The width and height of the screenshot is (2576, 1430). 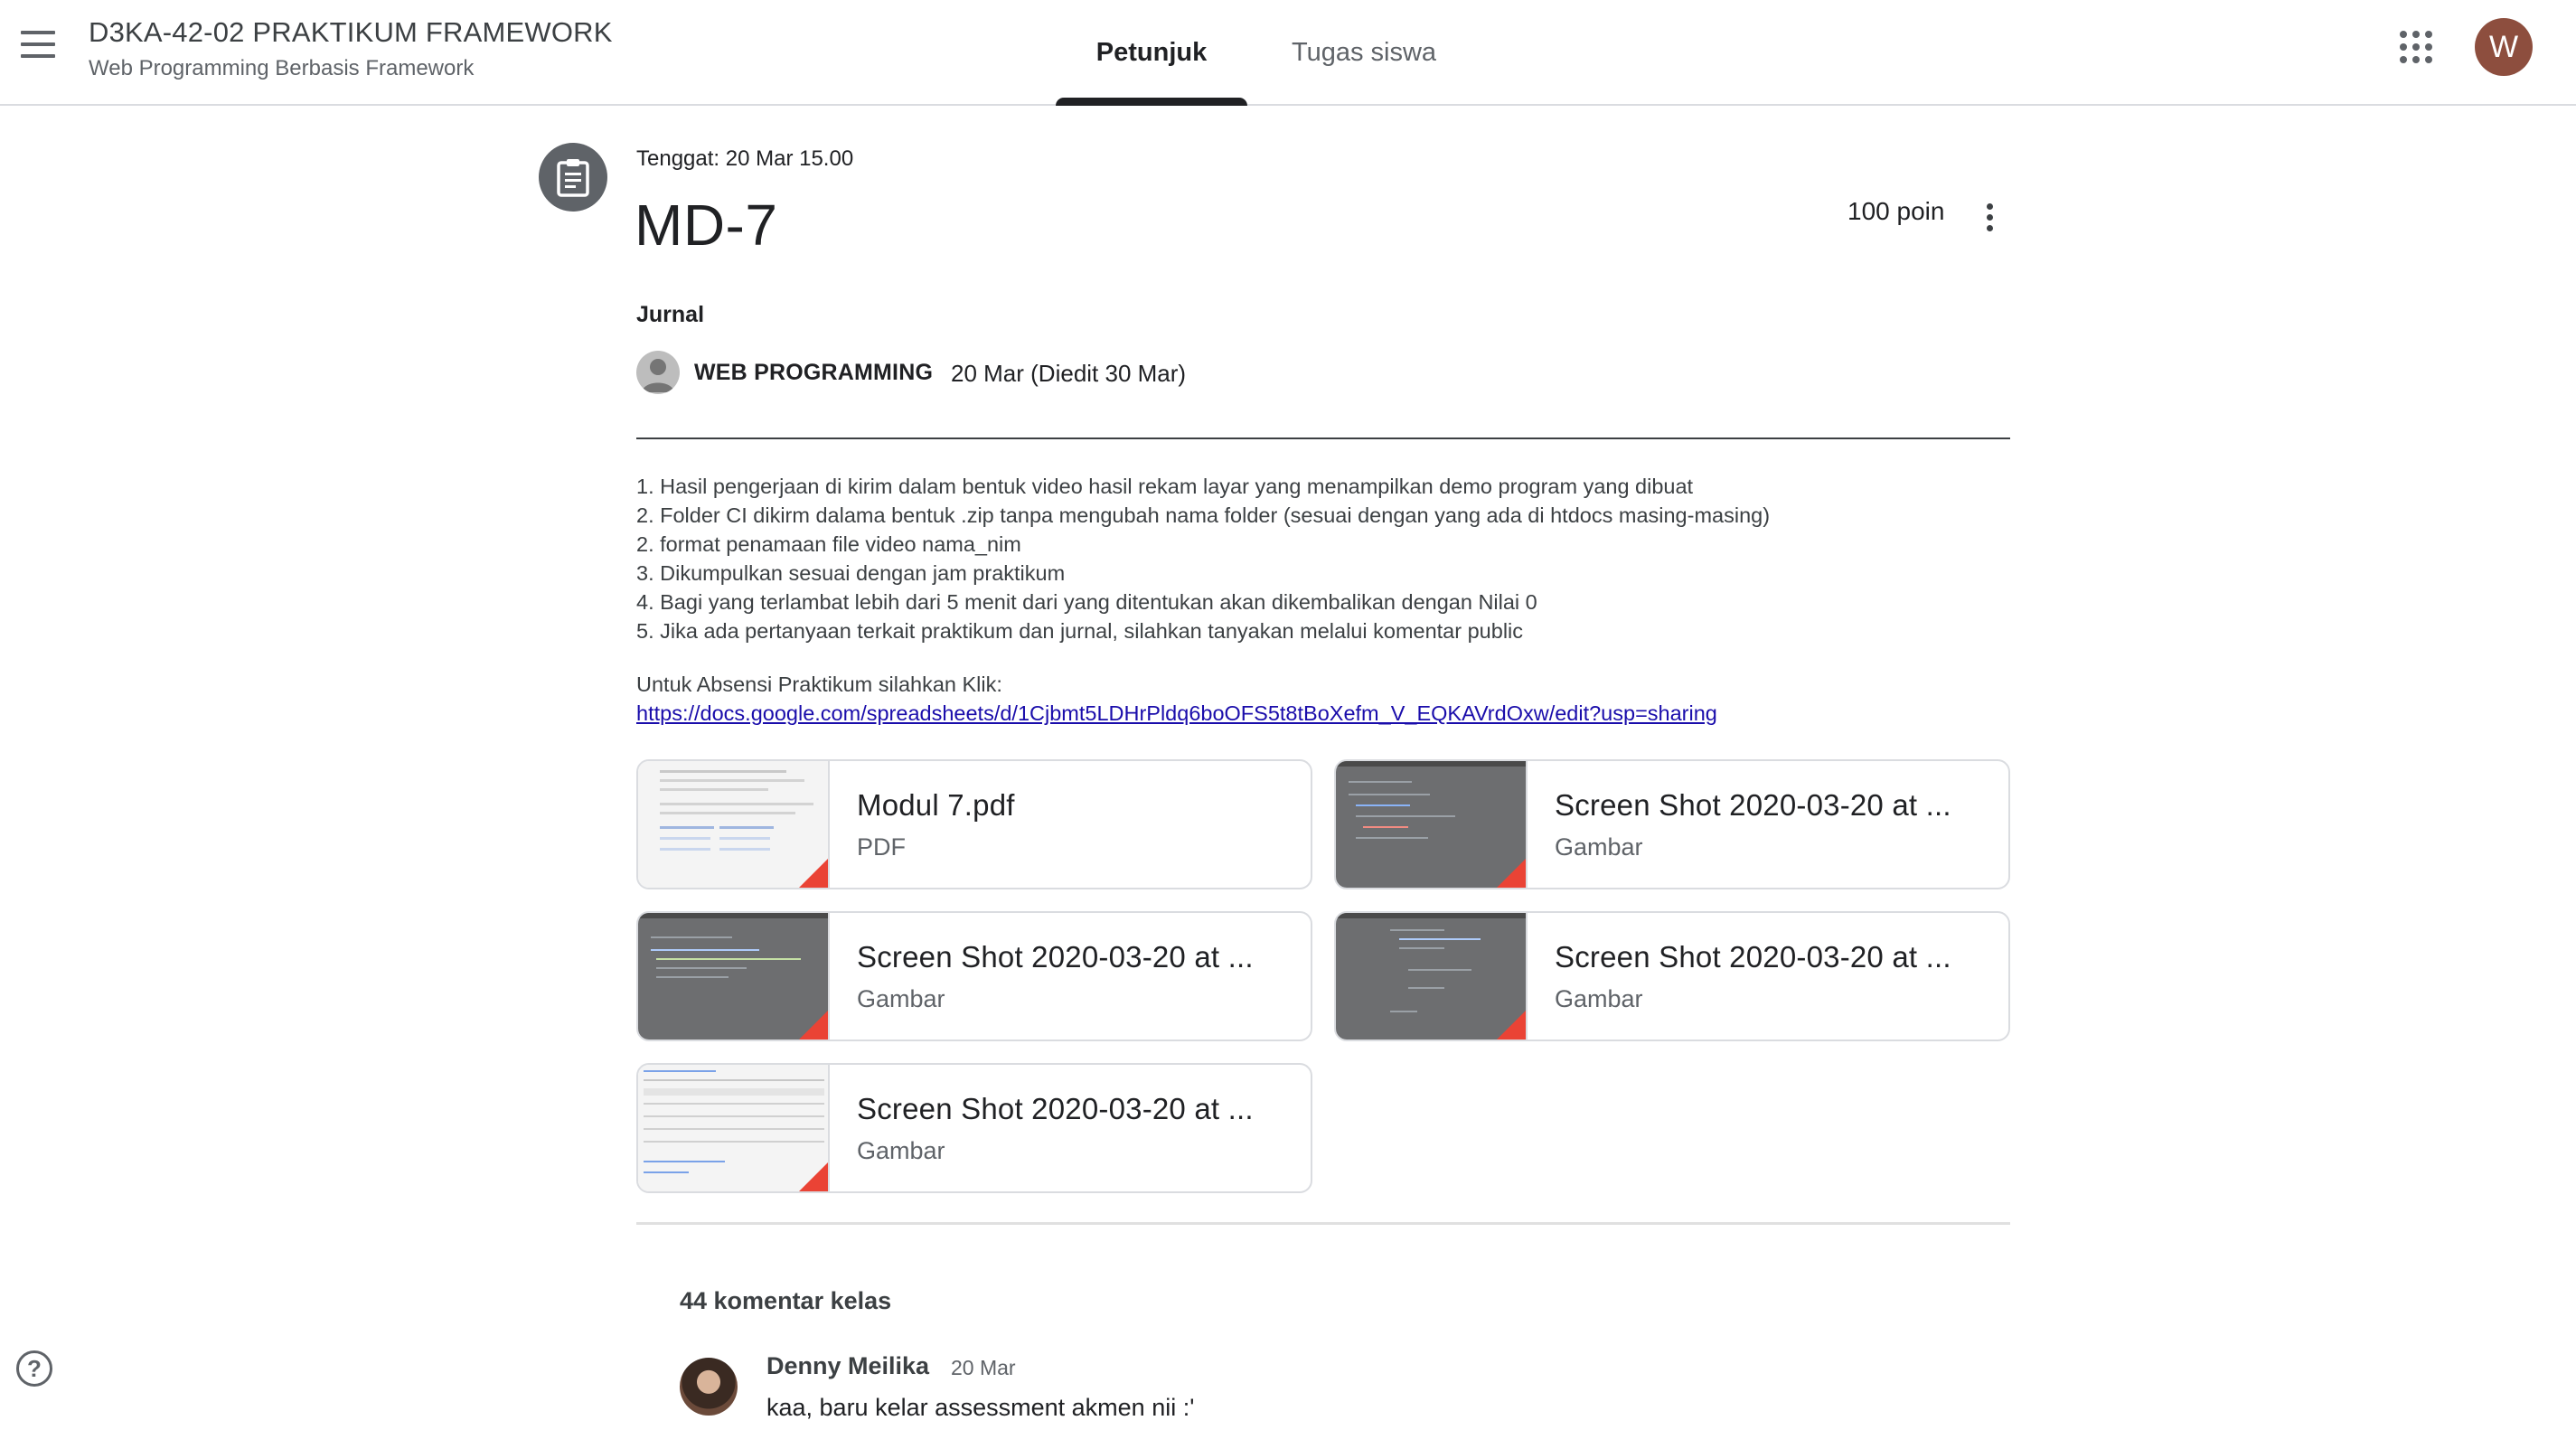 I want to click on course-subtitle: Web Programming Berbasis Framework, so click(x=282, y=68).